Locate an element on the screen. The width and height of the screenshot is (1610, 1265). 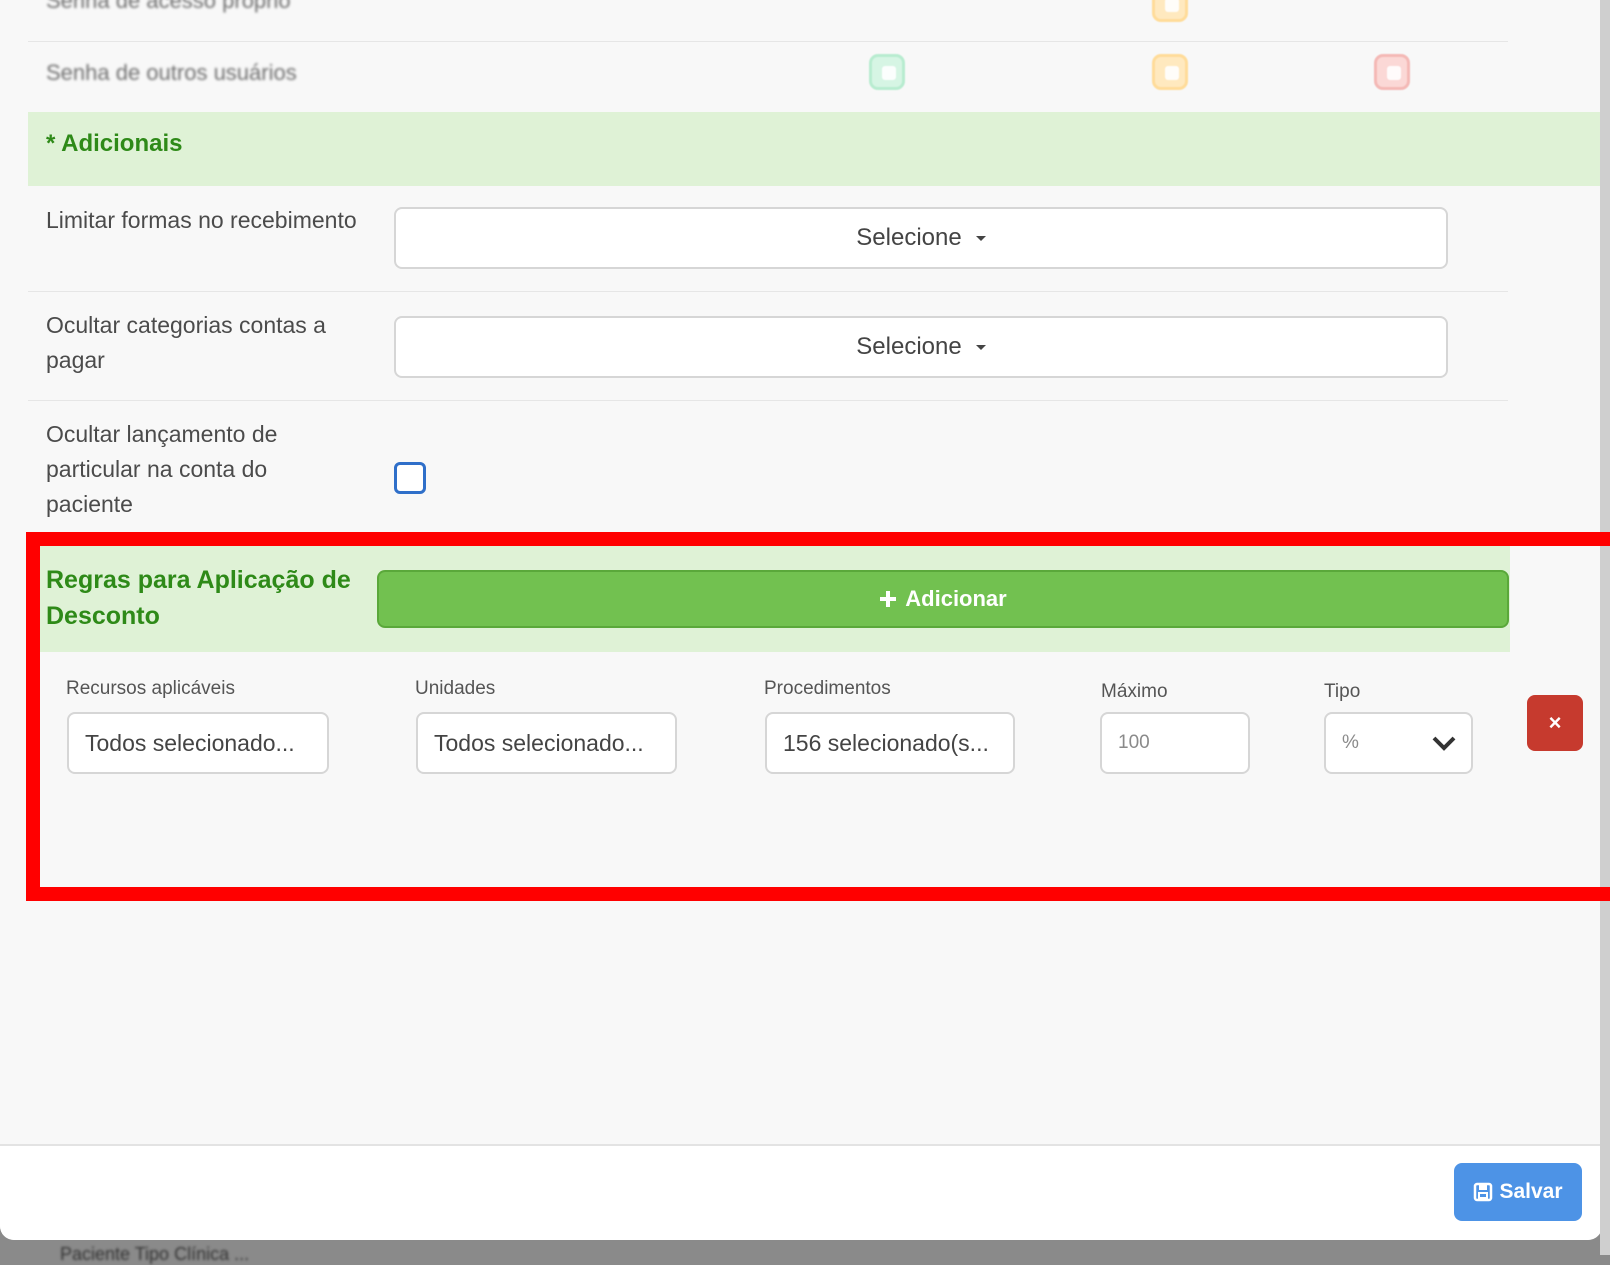
maximum-input: 100 is located at coordinates (1175, 743).